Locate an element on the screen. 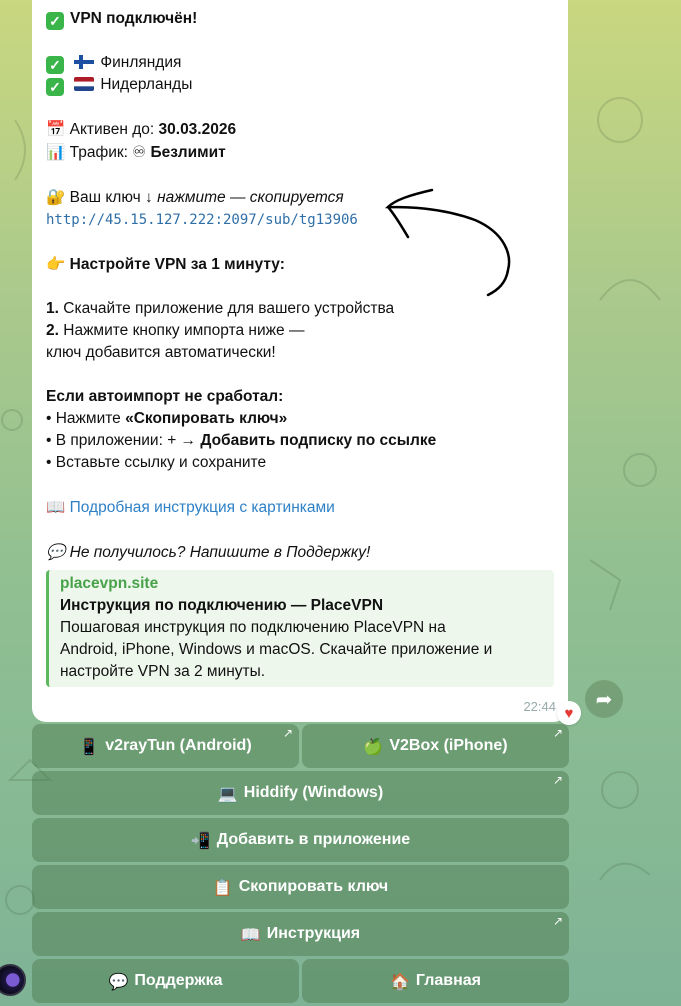 This screenshot has width=681, height=1006. button-label: Скопировать ключ is located at coordinates (313, 886).